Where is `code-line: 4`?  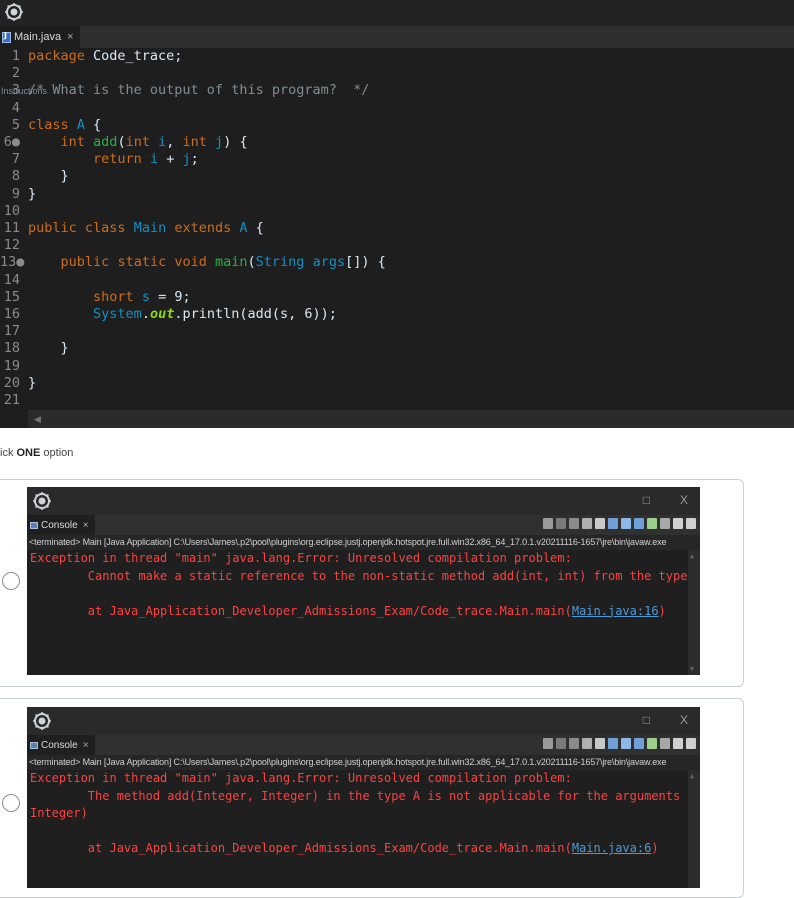
code-line: 4 is located at coordinates (397, 108).